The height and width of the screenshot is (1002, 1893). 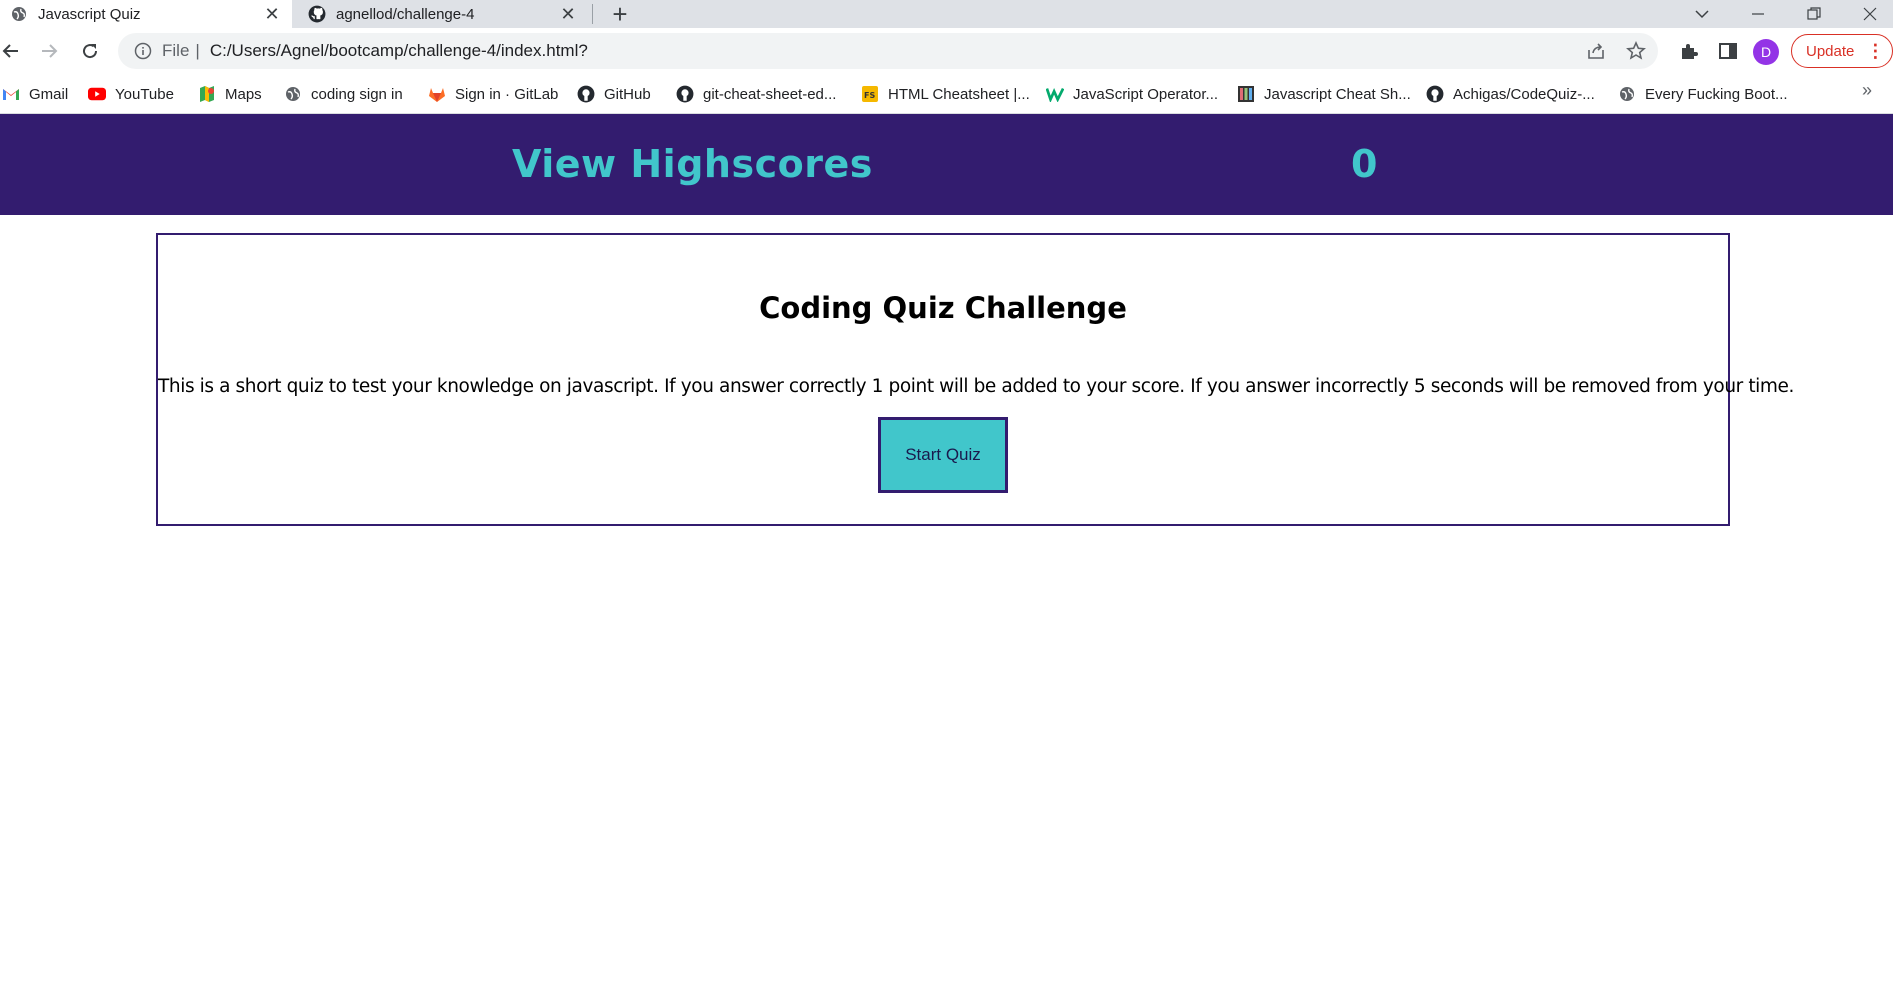 What do you see at coordinates (146, 14) in the screenshot?
I see `tab-javascript-quiz: Javascript Quiz ✕` at bounding box center [146, 14].